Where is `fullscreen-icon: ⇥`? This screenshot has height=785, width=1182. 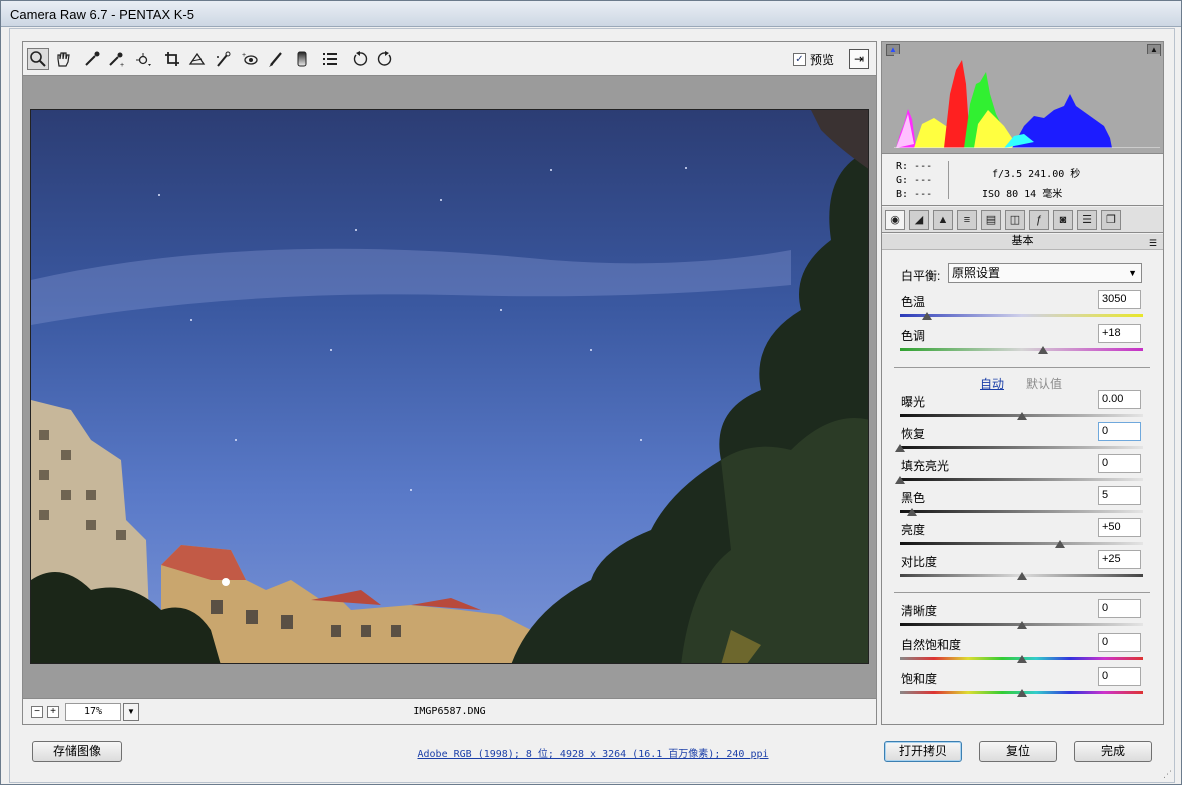
fullscreen-icon: ⇥ is located at coordinates (859, 59).